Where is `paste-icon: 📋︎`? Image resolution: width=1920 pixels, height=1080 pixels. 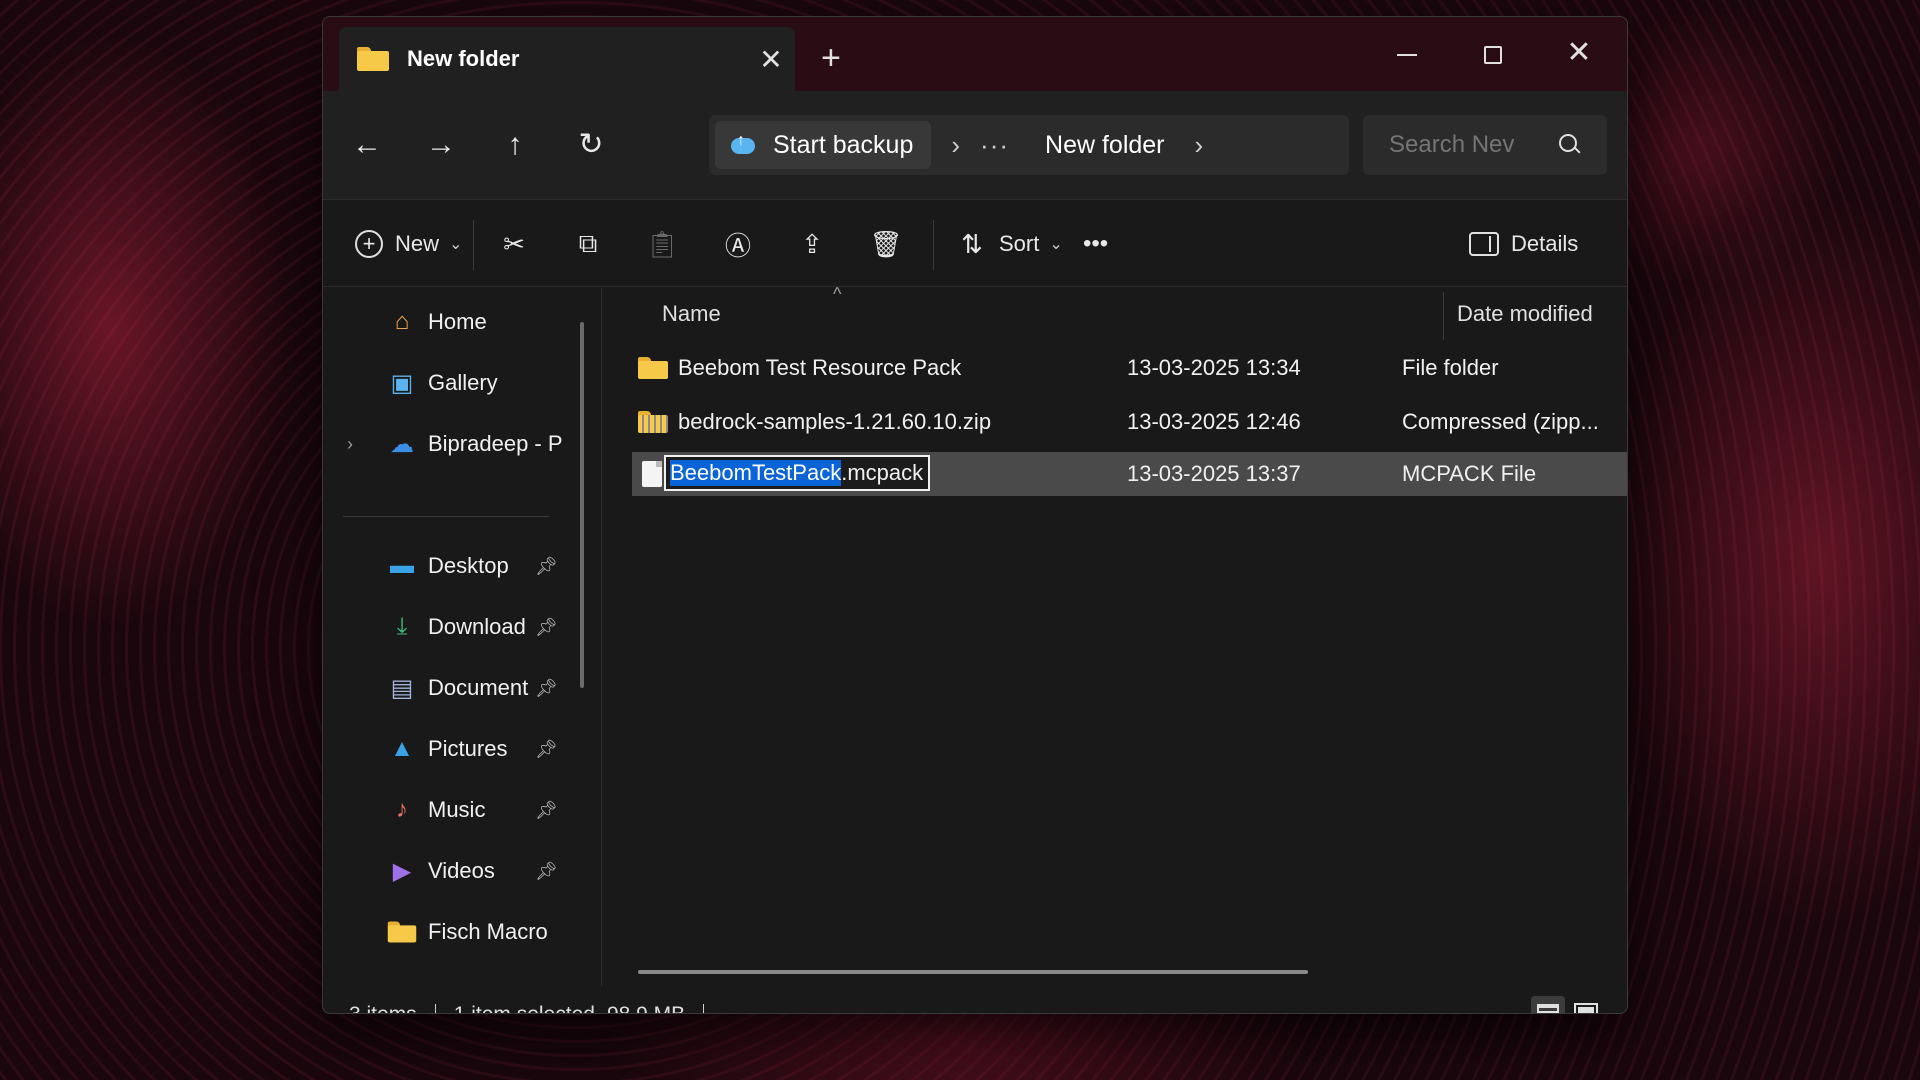 paste-icon: 📋︎ is located at coordinates (662, 243).